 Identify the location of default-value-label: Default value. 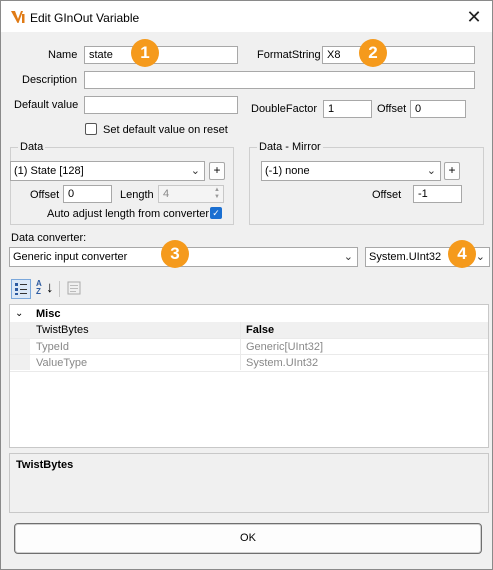
(46, 105).